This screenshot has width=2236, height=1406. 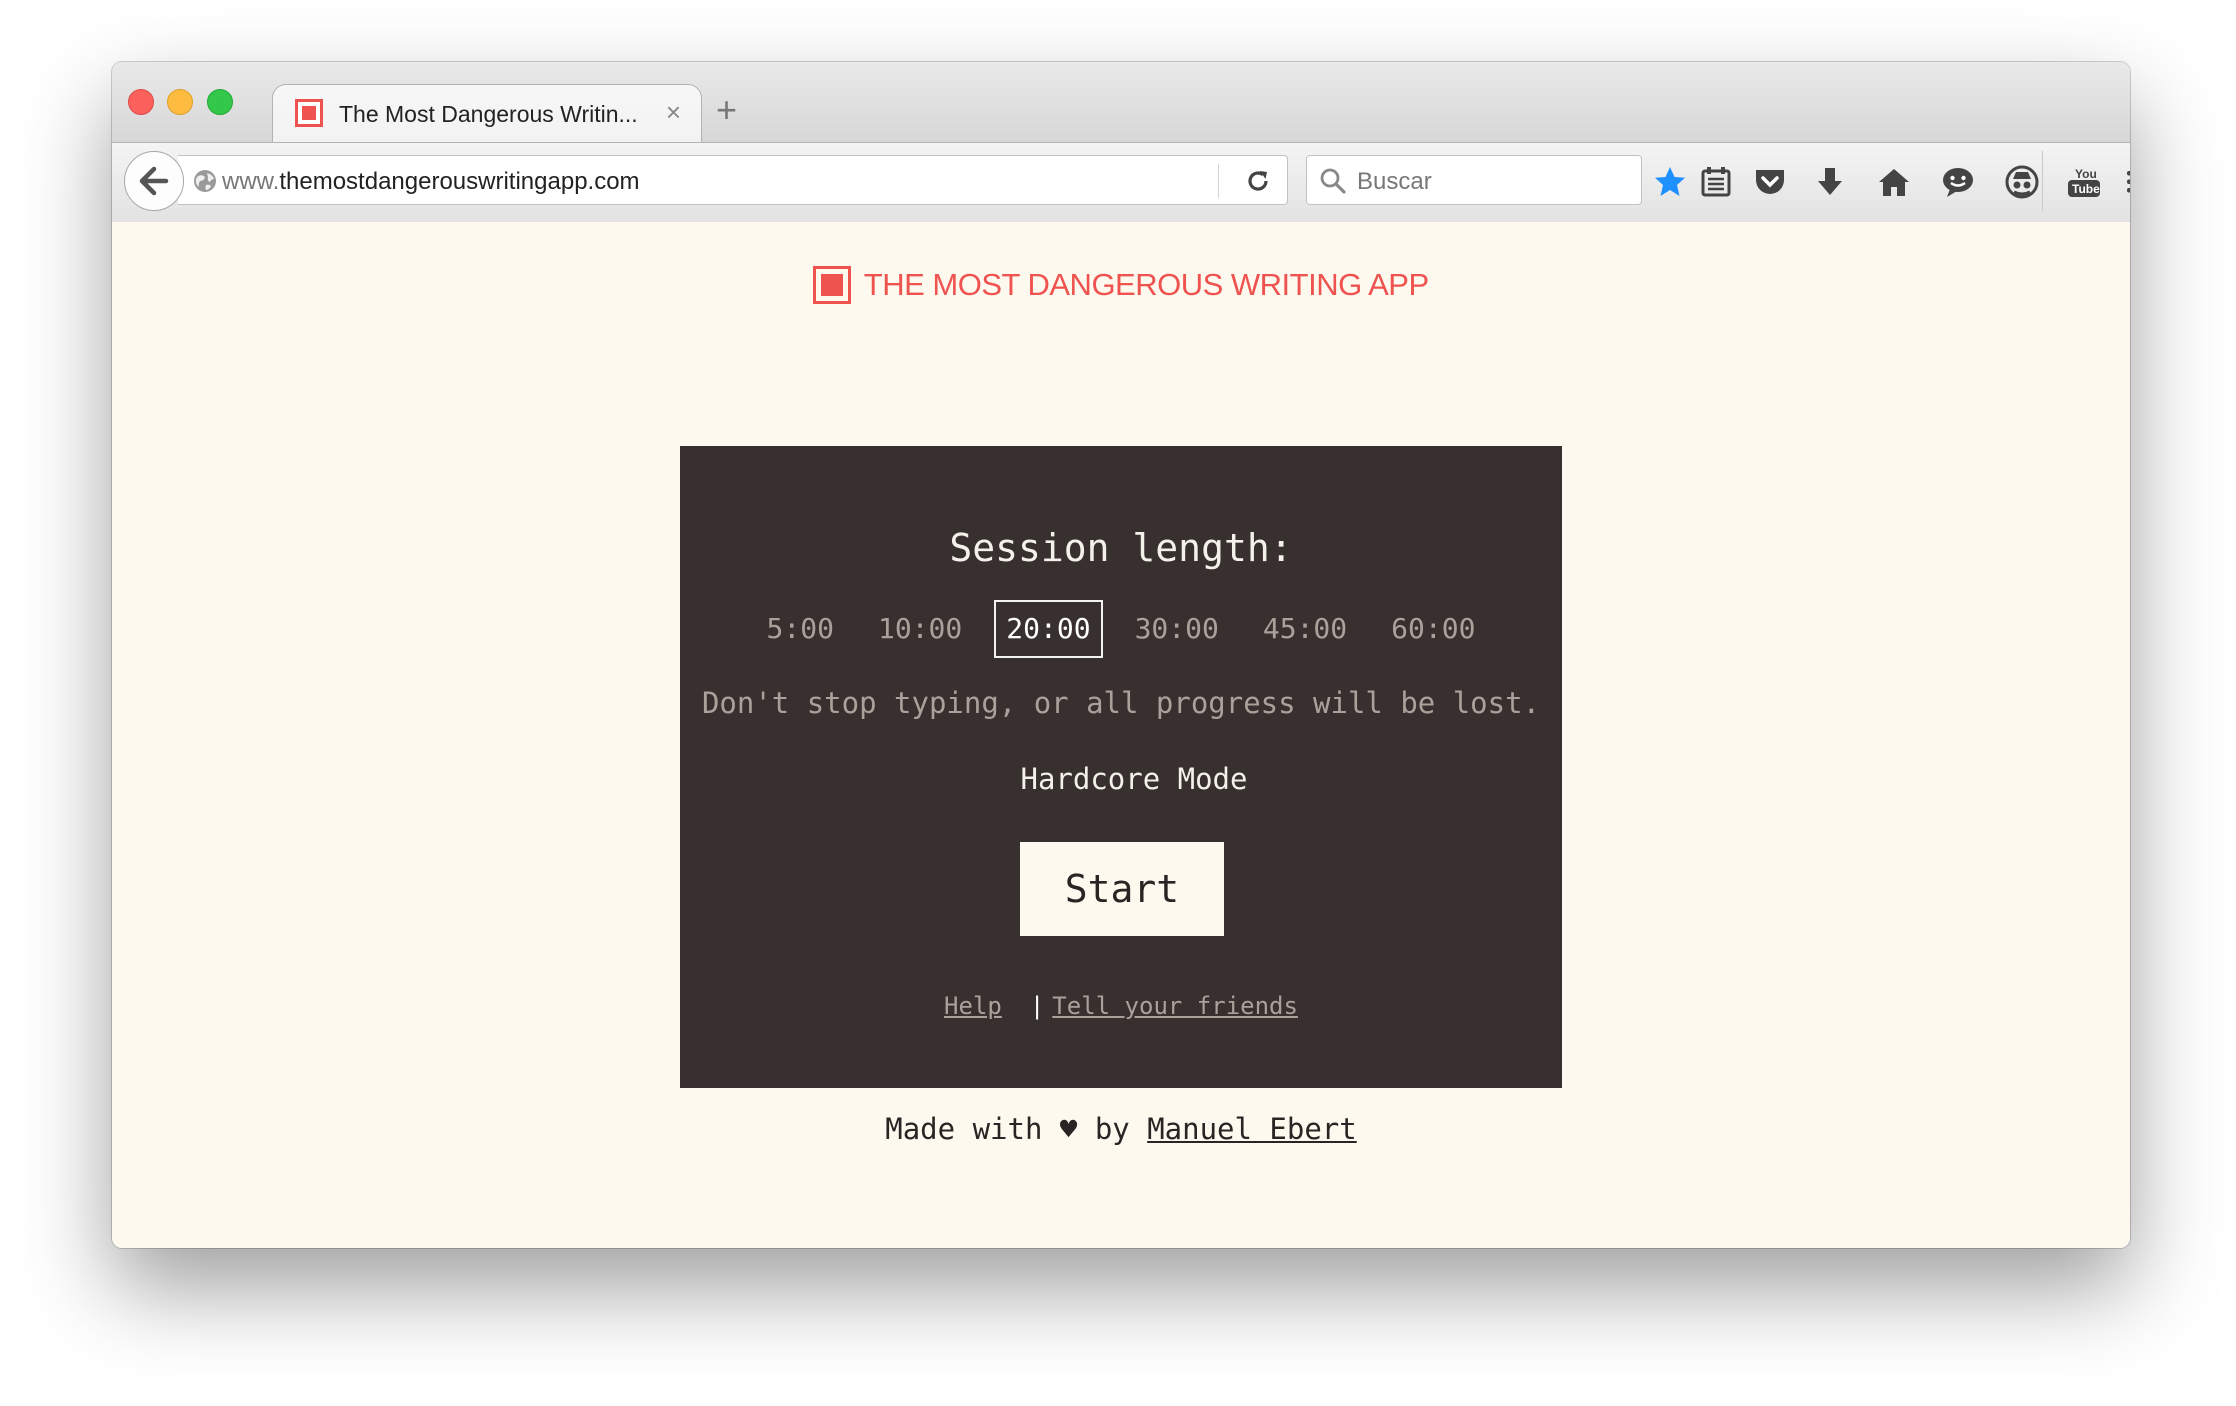 I want to click on back-button, so click(x=154, y=181).